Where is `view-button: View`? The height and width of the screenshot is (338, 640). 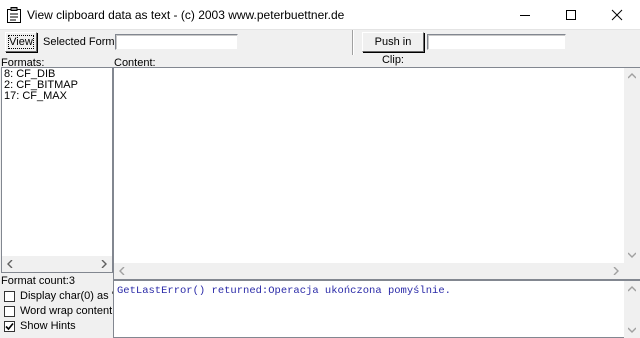
view-button: View is located at coordinates (21, 42).